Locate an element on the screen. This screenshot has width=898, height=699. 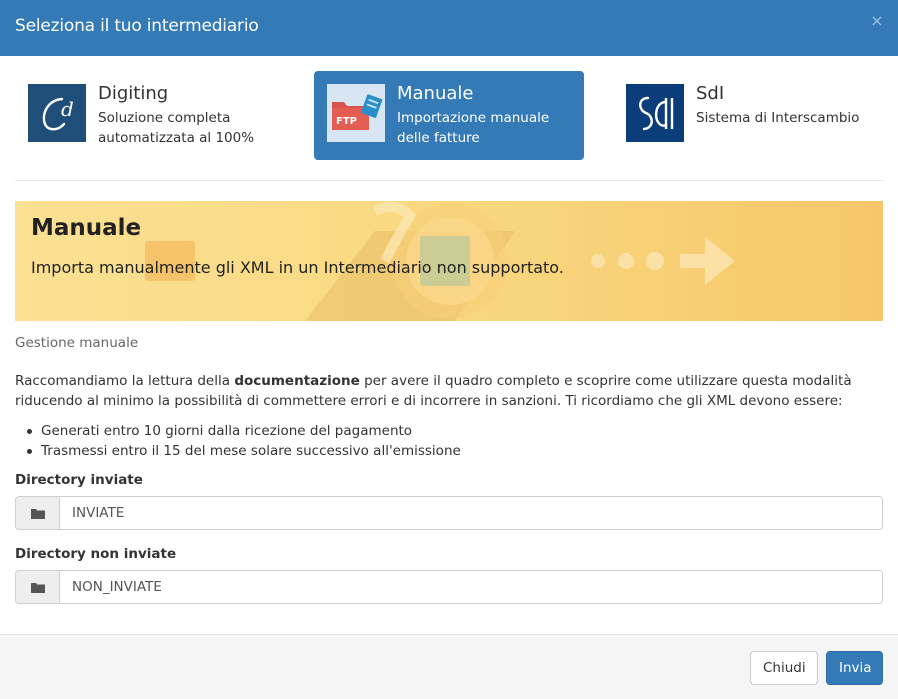
description-line: delle fatture is located at coordinates (438, 138).